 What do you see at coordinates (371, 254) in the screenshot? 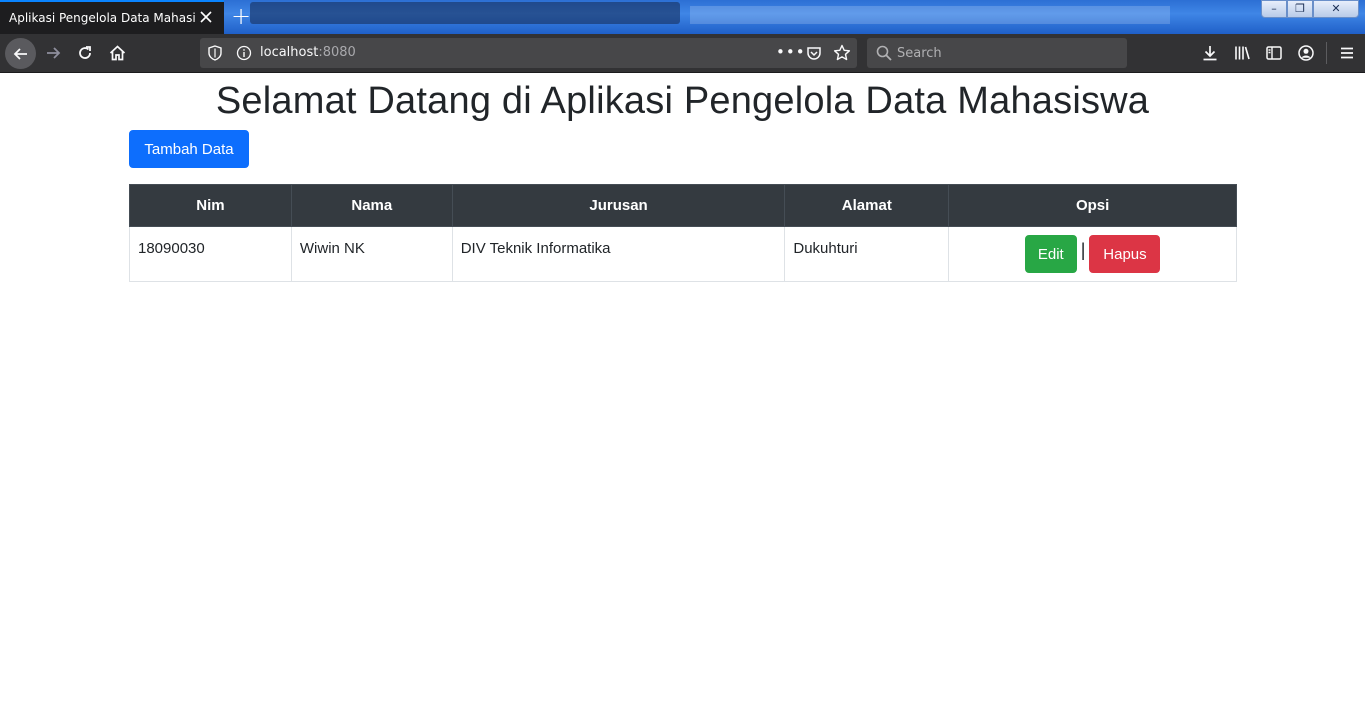
I see `cell-nama: Wiwin NK` at bounding box center [371, 254].